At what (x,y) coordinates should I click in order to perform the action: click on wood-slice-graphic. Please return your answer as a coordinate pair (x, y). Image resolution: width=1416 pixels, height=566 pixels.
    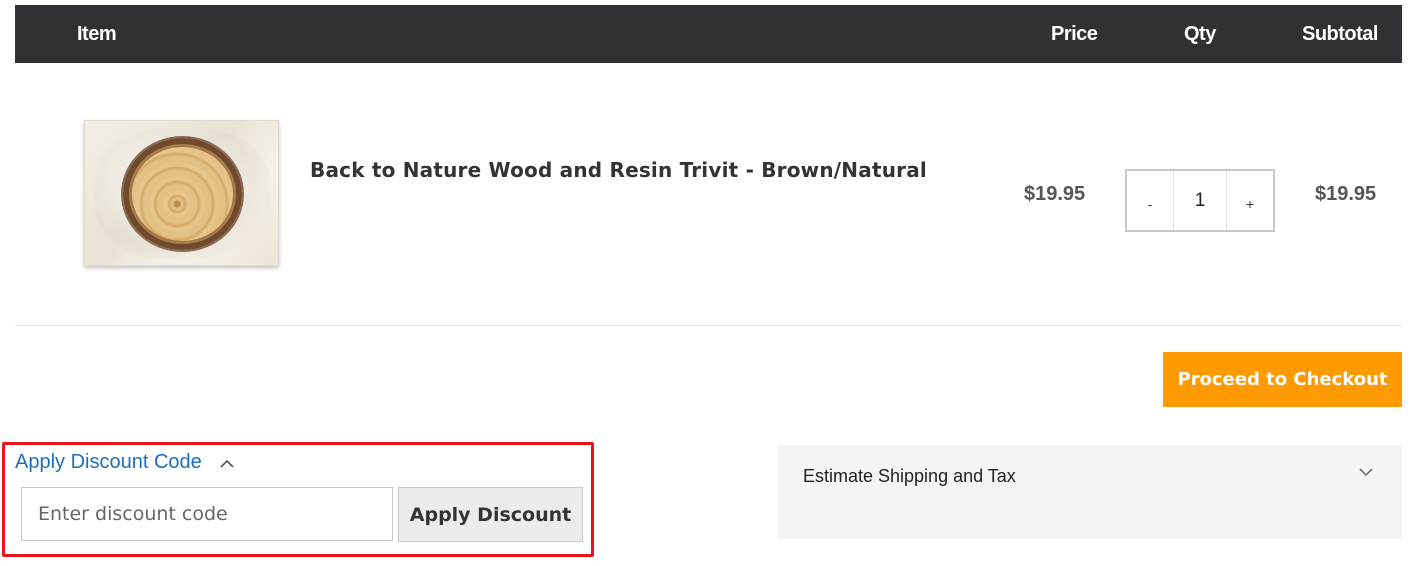
    Looking at the image, I should click on (182, 194).